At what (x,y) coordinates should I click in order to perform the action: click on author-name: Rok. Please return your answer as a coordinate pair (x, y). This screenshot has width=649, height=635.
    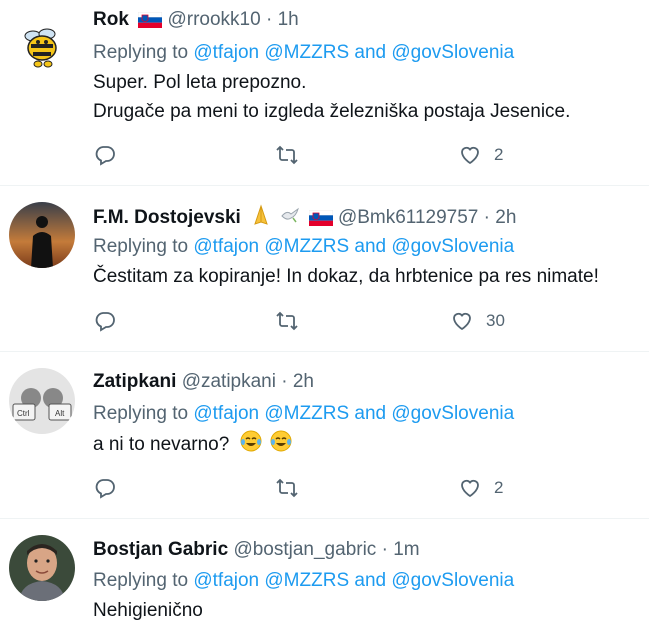
    Looking at the image, I should click on (111, 19).